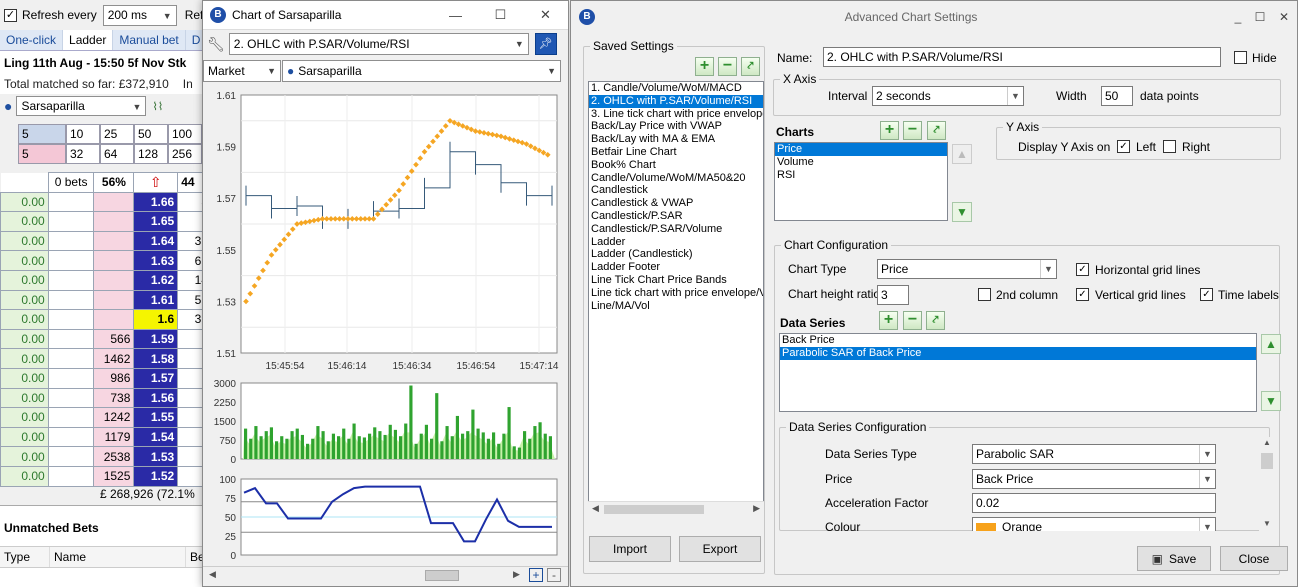 Image resolution: width=1298 pixels, height=587 pixels. What do you see at coordinates (912, 130) in the screenshot?
I see `remove-chart-button: −` at bounding box center [912, 130].